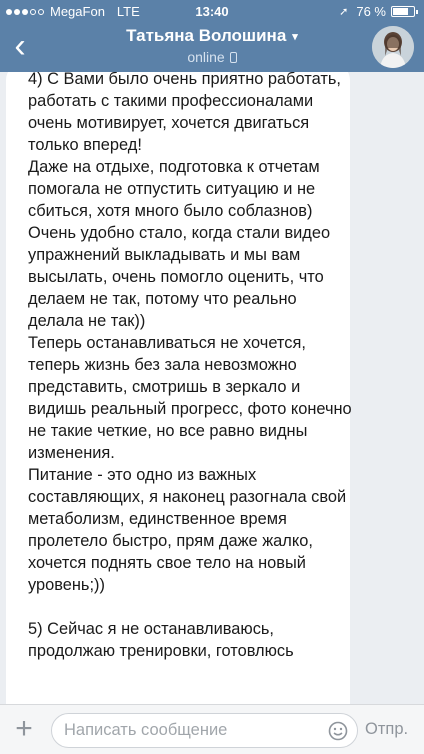 This screenshot has height=754, width=424. I want to click on back-button: ‹, so click(20, 46).